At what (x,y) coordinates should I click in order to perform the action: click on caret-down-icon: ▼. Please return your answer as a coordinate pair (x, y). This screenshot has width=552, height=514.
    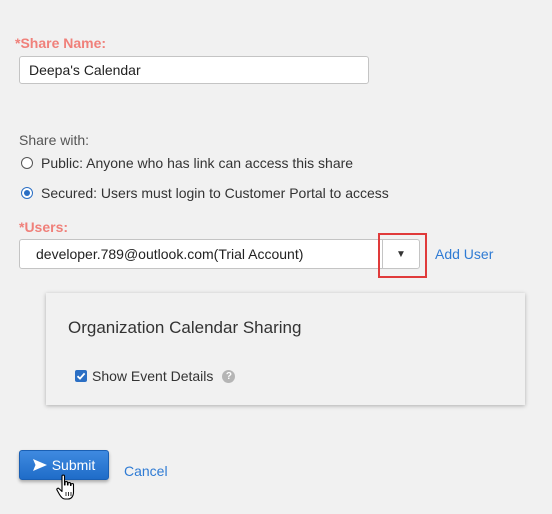
    Looking at the image, I should click on (400, 254).